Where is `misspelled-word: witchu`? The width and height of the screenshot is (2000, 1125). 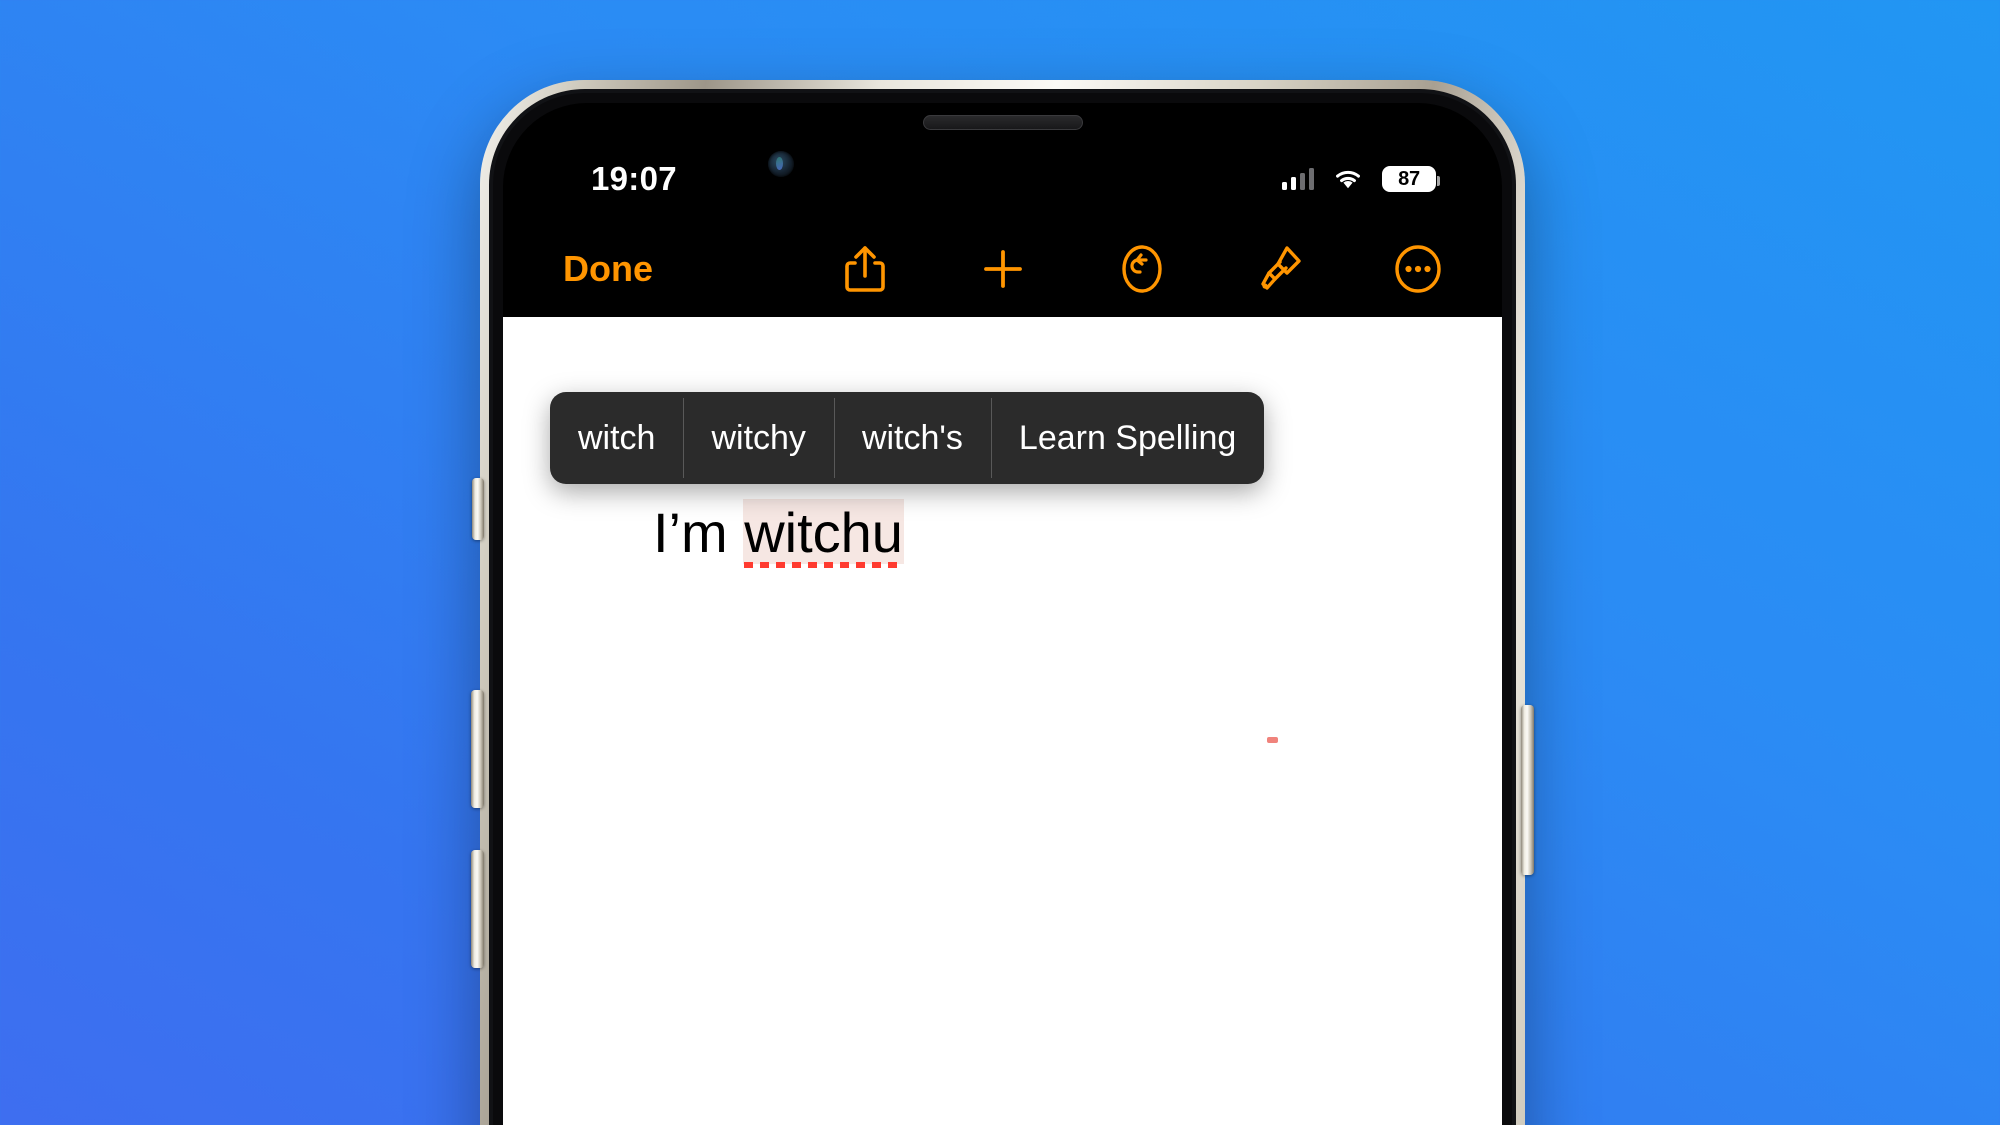
misspelled-word: witchu is located at coordinates (823, 533).